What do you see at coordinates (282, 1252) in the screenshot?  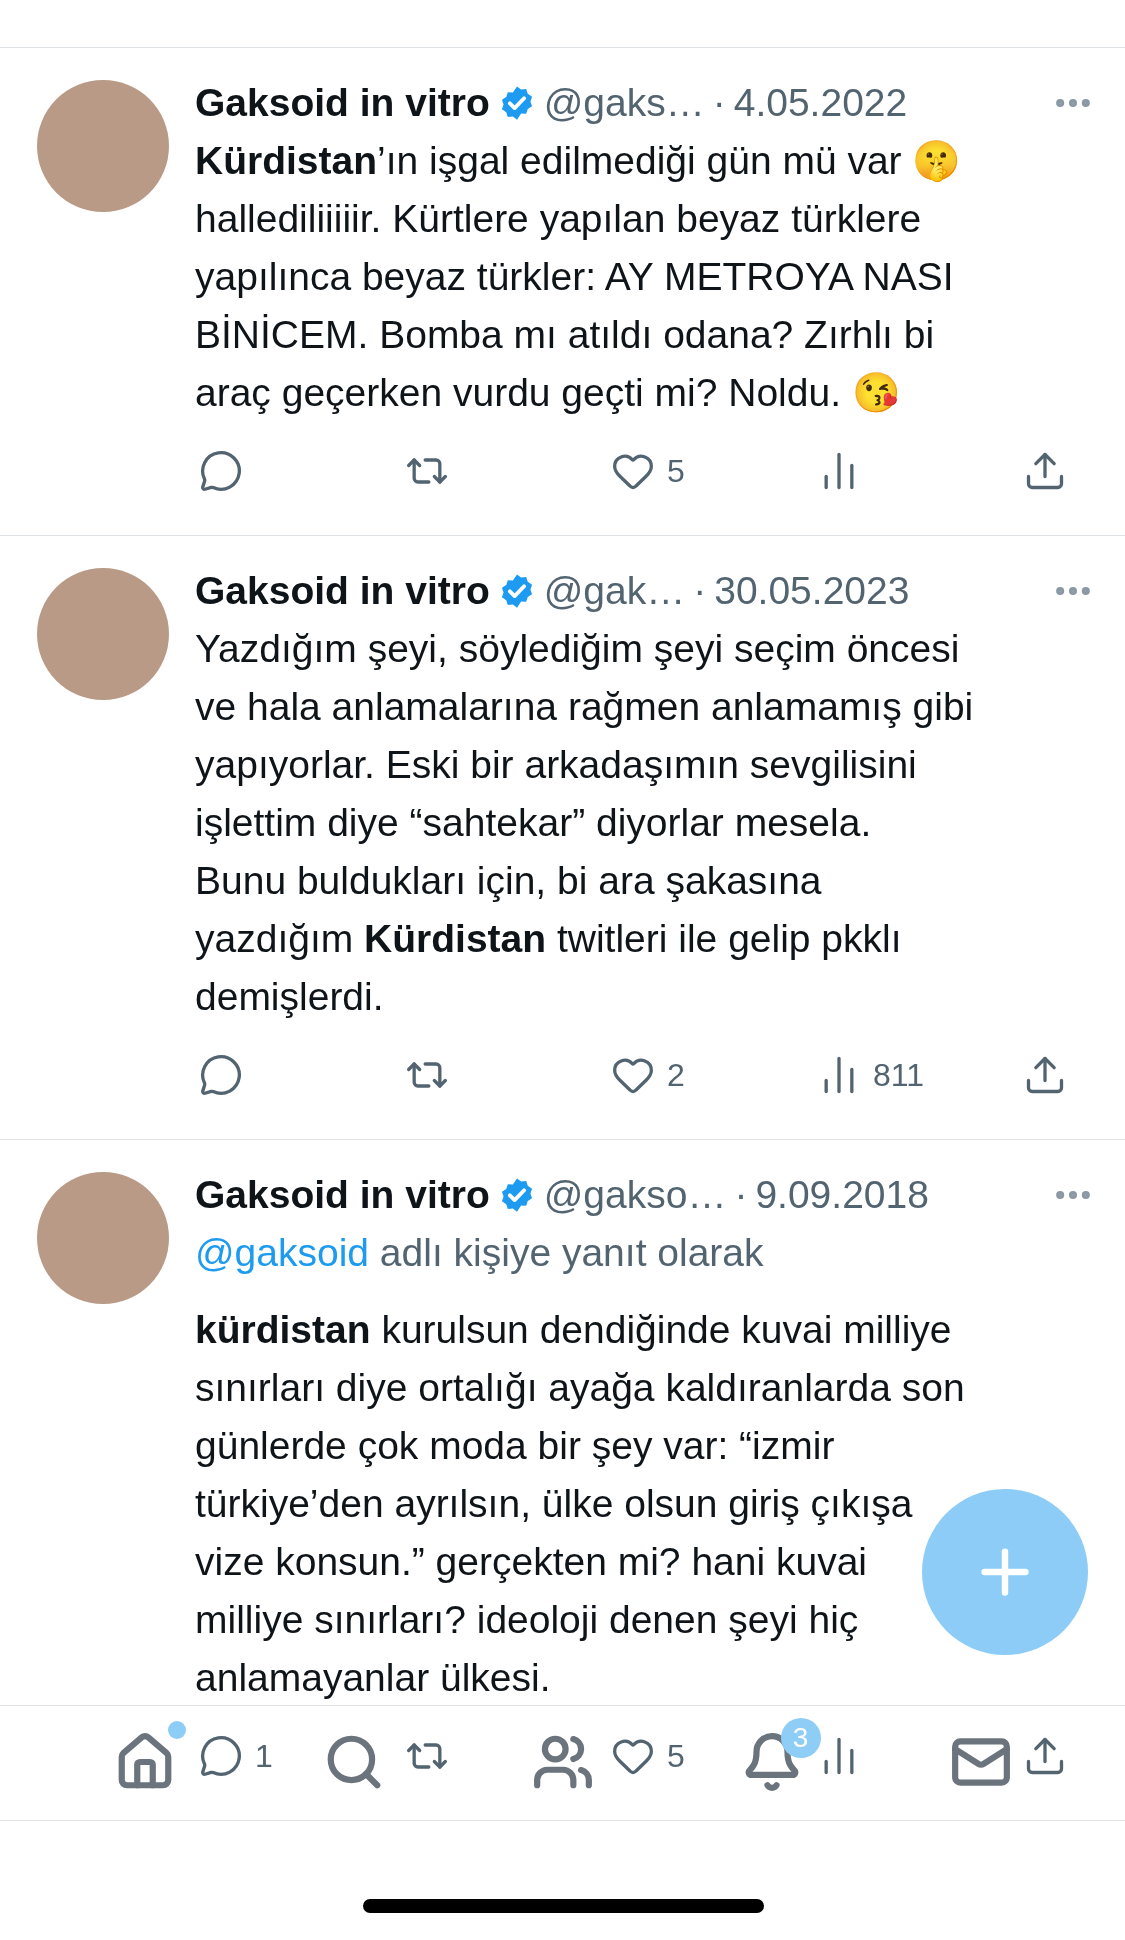 I see `mention-link: @gaksoid` at bounding box center [282, 1252].